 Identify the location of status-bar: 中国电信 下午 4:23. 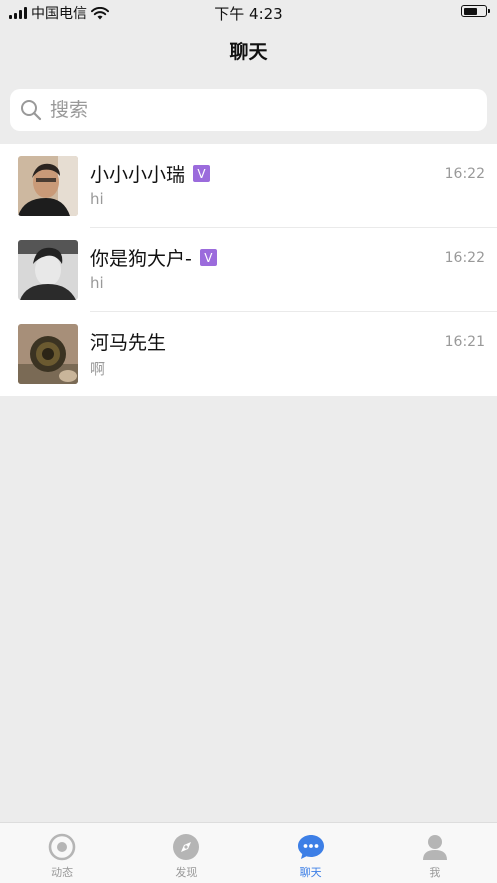
(248, 12).